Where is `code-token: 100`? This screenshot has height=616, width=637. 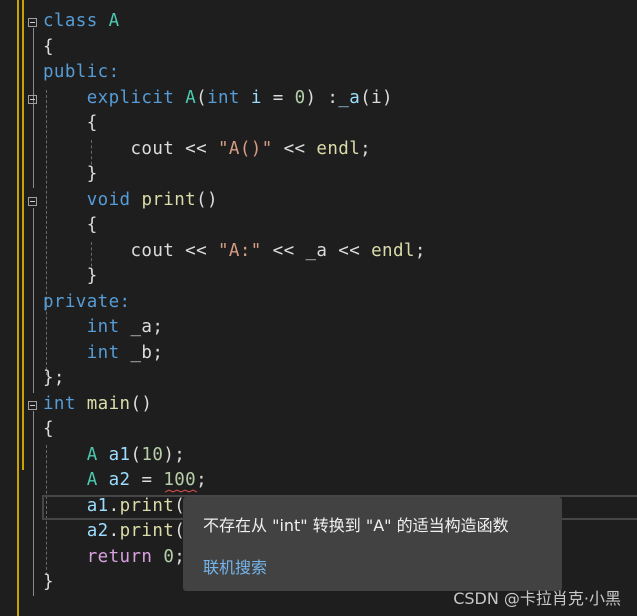 code-token: 100 is located at coordinates (180, 480).